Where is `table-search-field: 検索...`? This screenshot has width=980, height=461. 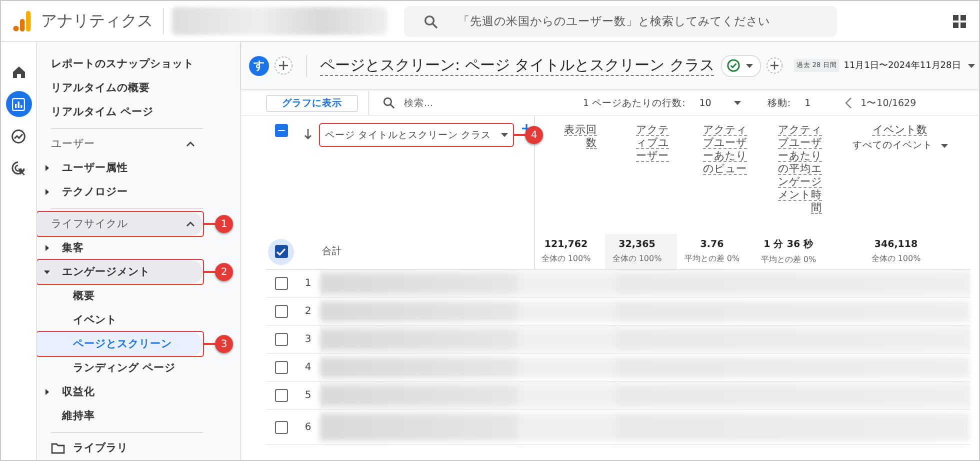 table-search-field: 検索... is located at coordinates (479, 103).